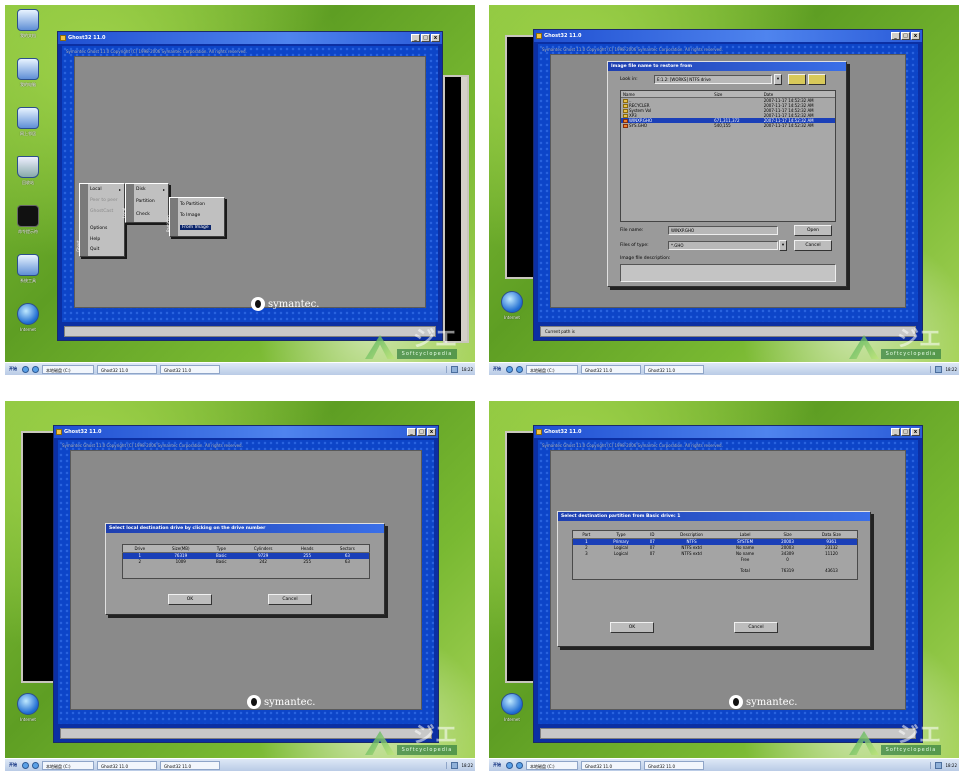 This screenshot has height=776, width=963. Describe the element at coordinates (195, 227) in the screenshot. I see `menu-item-from-image: From Image` at that location.